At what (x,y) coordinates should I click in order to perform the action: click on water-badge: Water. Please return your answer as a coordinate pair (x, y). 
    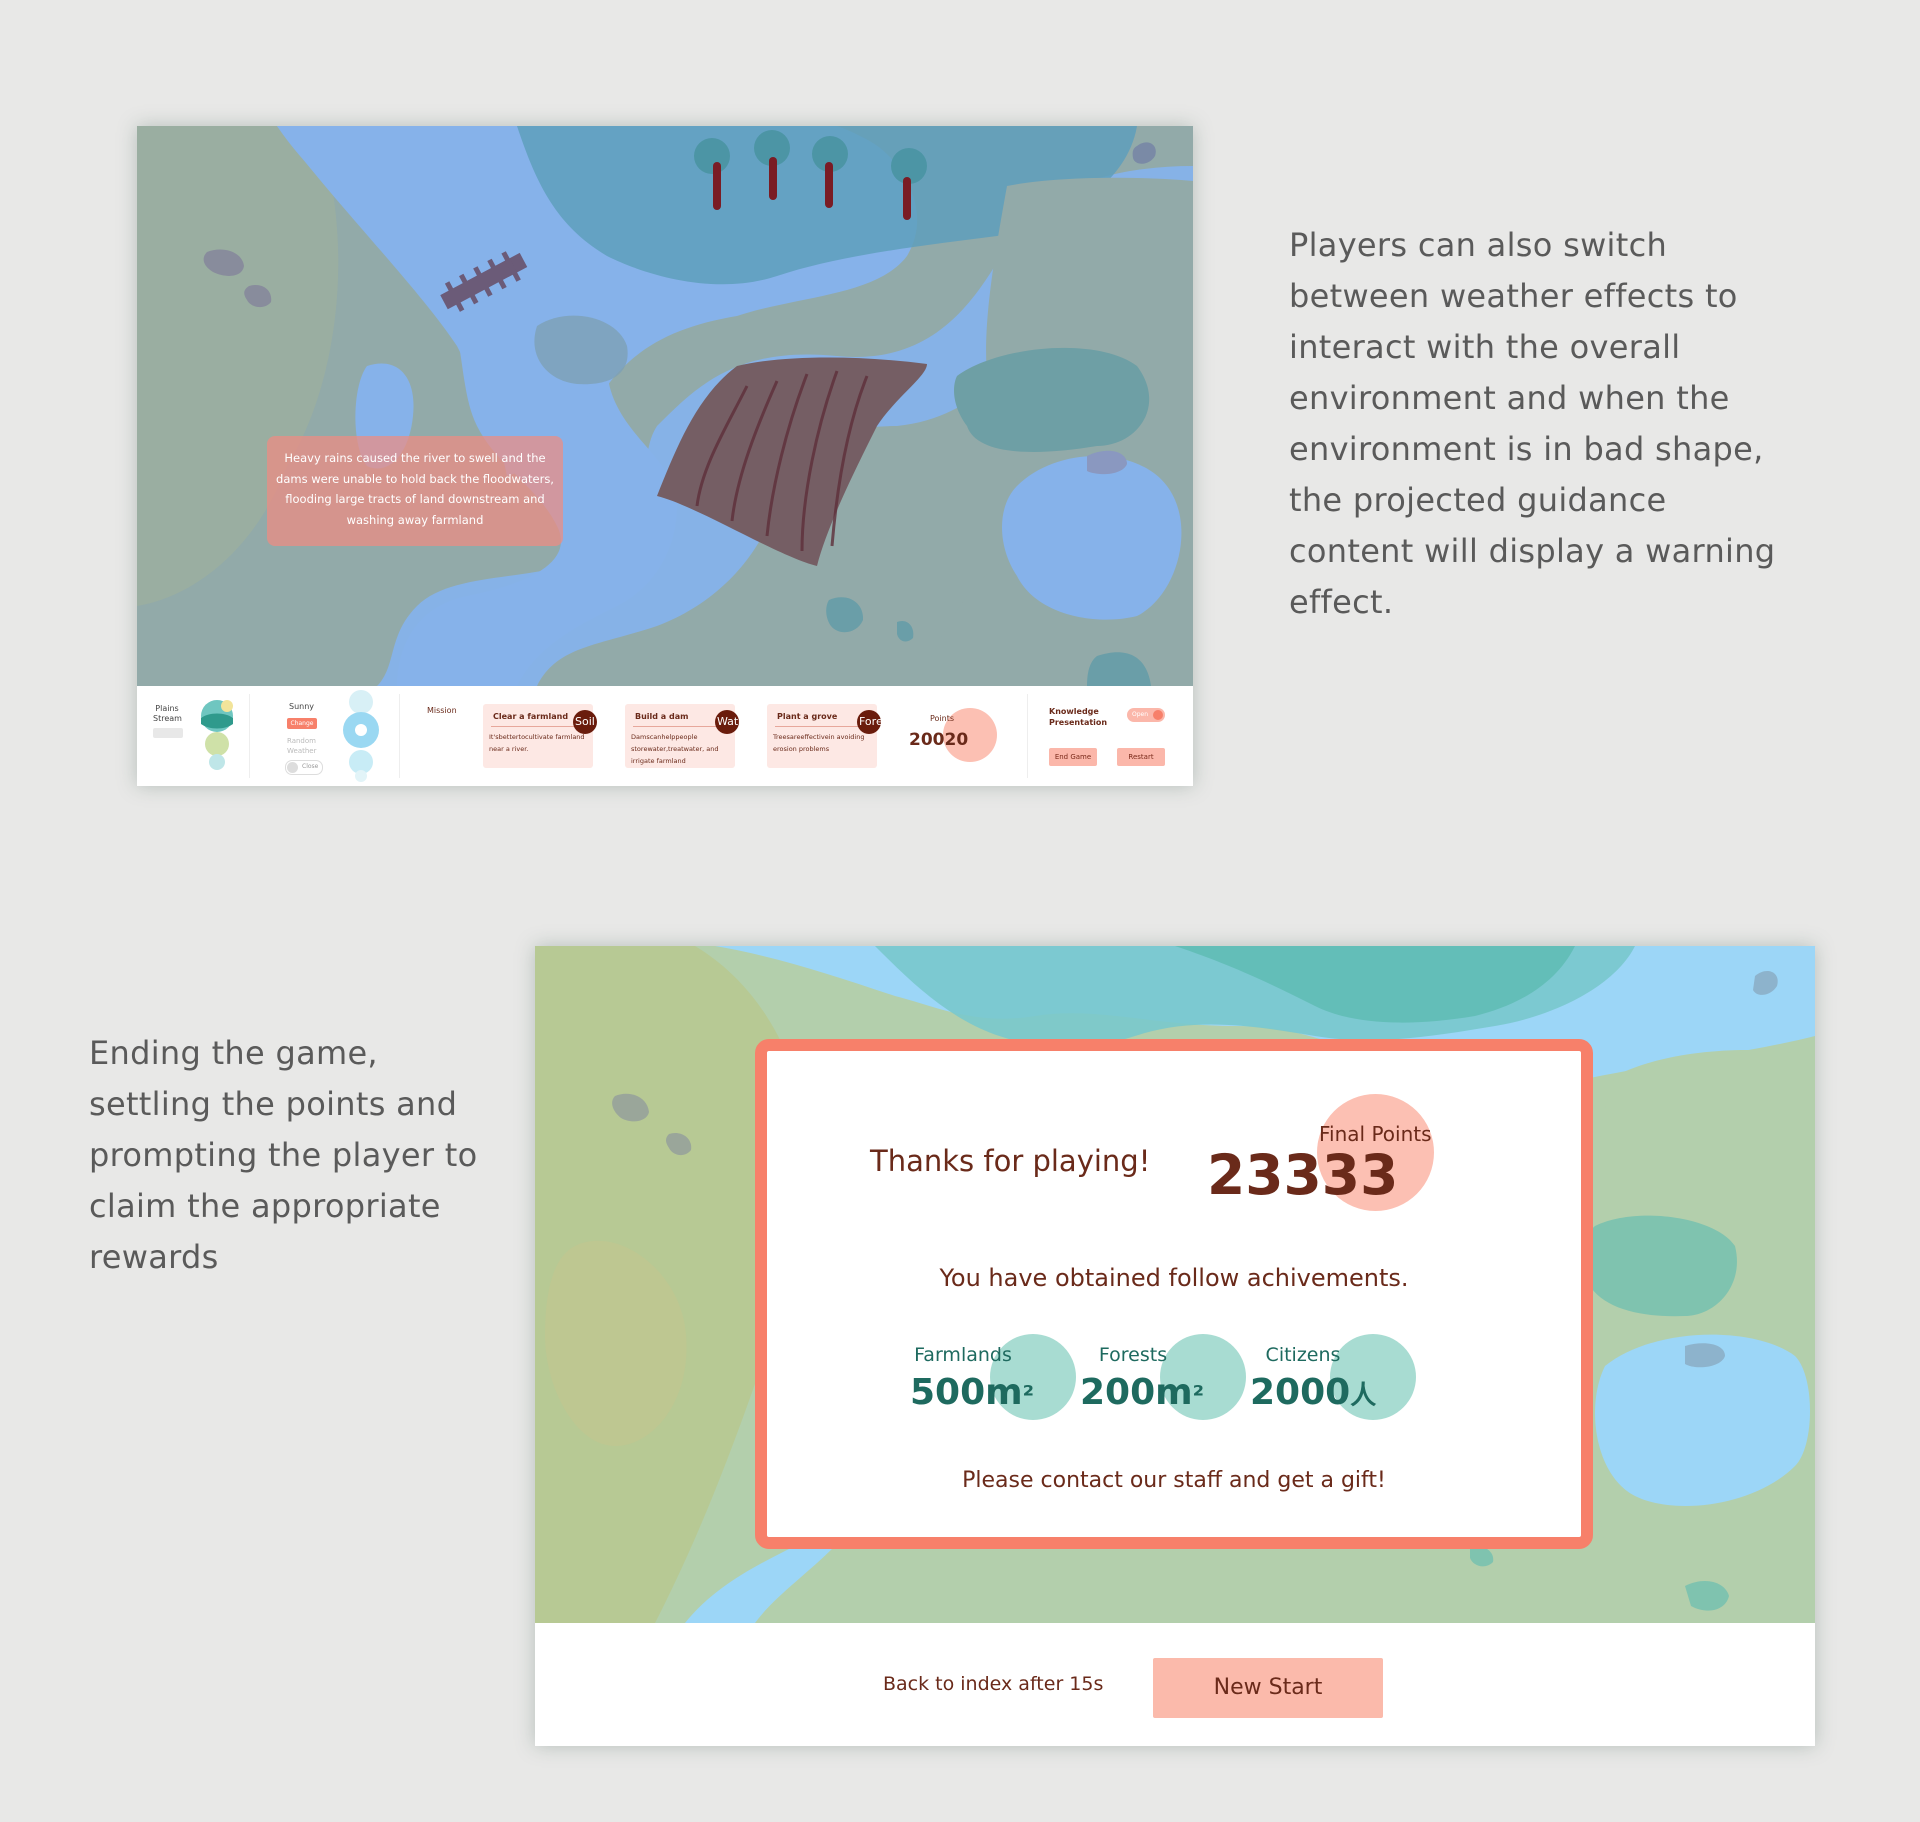
    Looking at the image, I should click on (732, 722).